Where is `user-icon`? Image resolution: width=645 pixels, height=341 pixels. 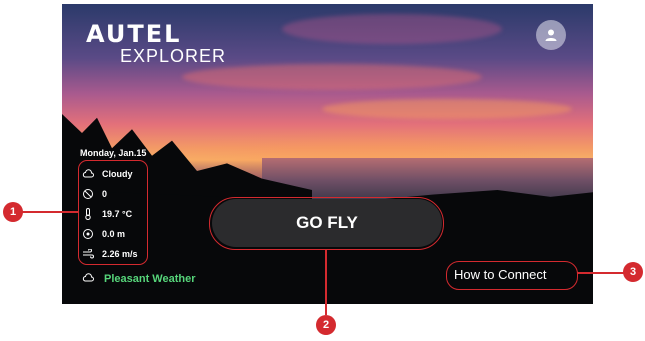
user-icon is located at coordinates (551, 35).